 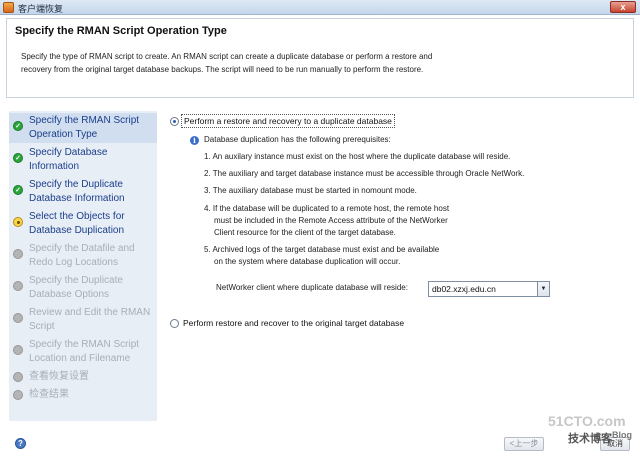 I want to click on window-title: 客户端恢复, so click(x=41, y=9).